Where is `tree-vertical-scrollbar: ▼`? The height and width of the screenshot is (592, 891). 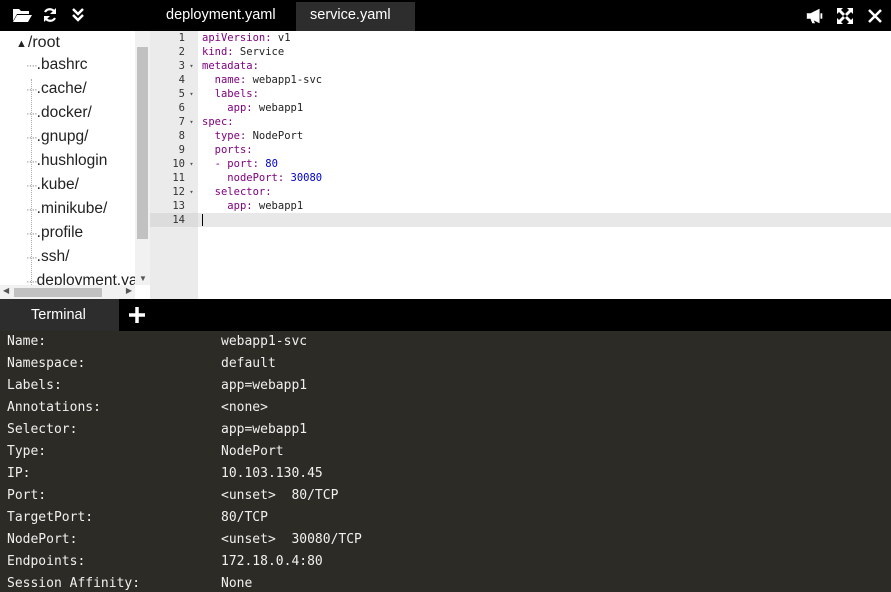
tree-vertical-scrollbar: ▼ is located at coordinates (142, 158).